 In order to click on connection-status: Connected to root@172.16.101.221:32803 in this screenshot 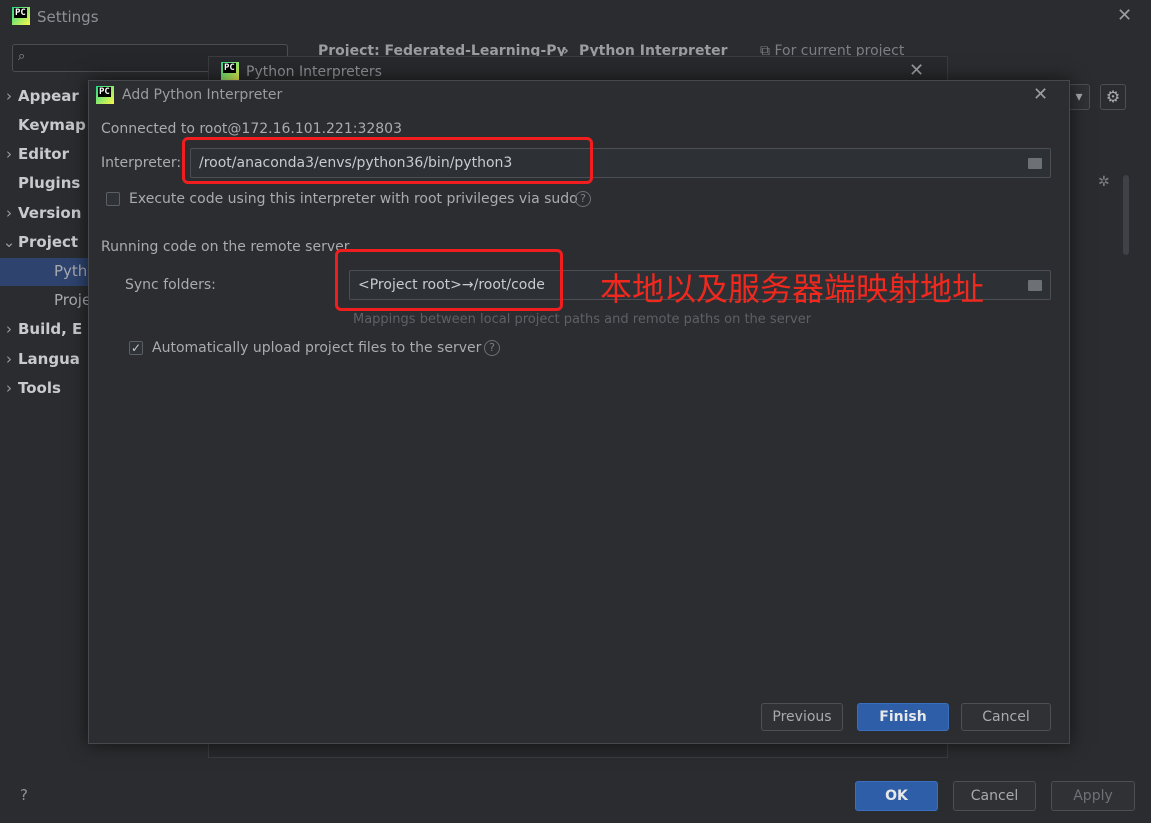, I will do `click(251, 129)`.